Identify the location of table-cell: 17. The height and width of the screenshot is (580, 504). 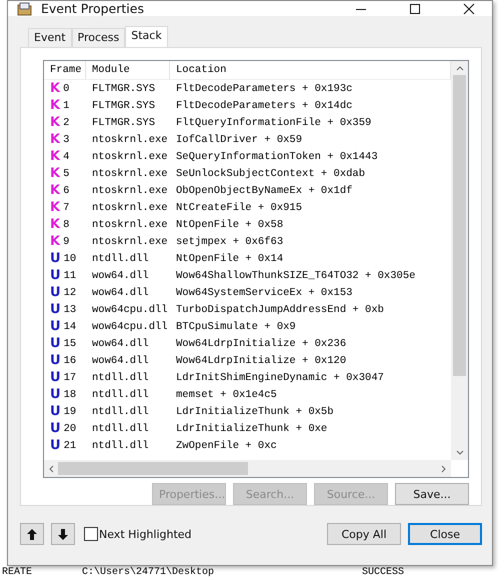
(70, 378).